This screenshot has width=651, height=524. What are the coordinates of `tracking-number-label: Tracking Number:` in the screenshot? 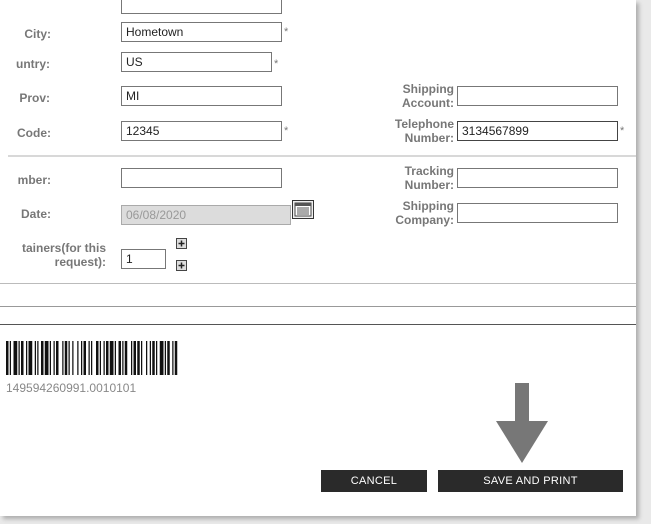 It's located at (418, 178).